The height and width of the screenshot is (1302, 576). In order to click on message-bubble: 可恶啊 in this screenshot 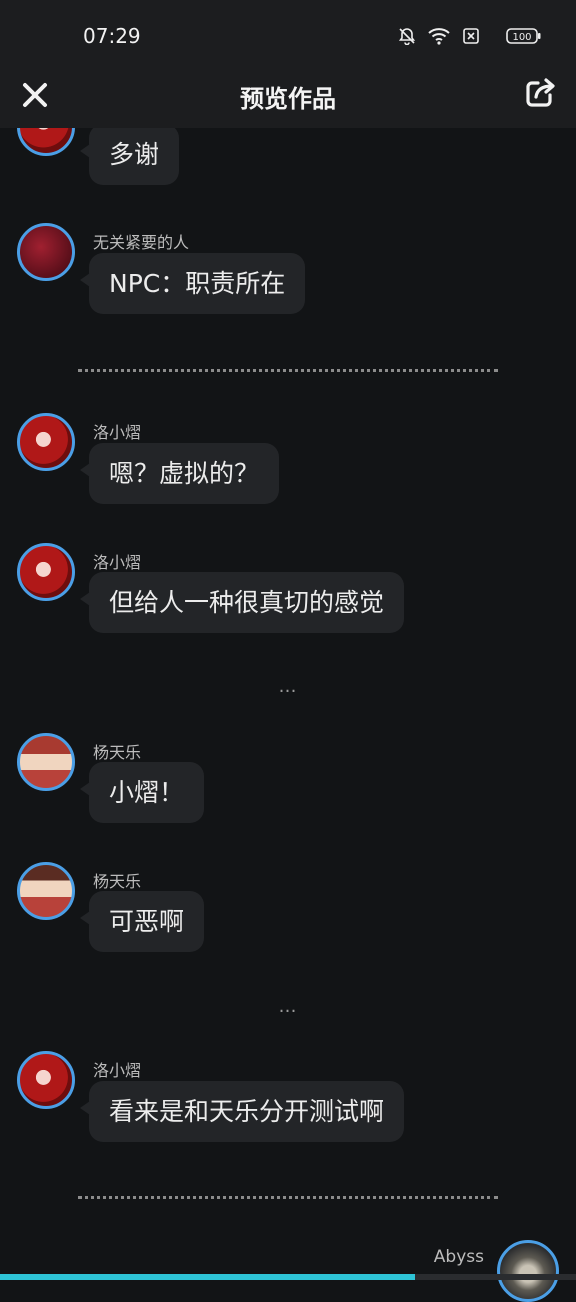, I will do `click(142, 921)`.